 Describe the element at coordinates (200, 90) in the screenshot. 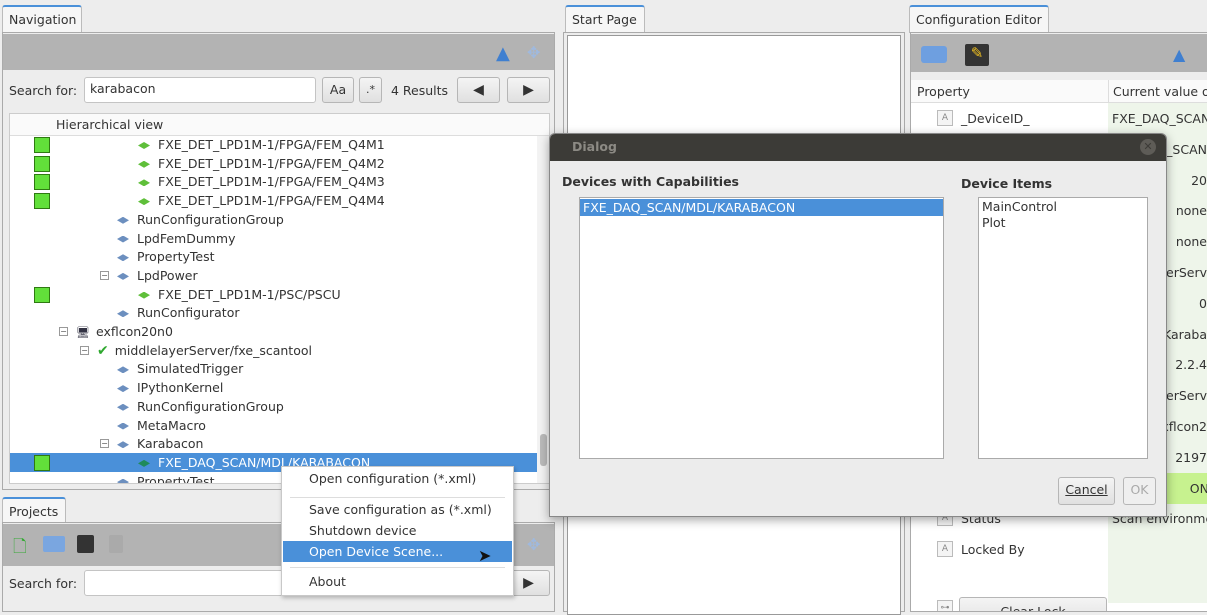

I see `search-input: karabacon` at that location.